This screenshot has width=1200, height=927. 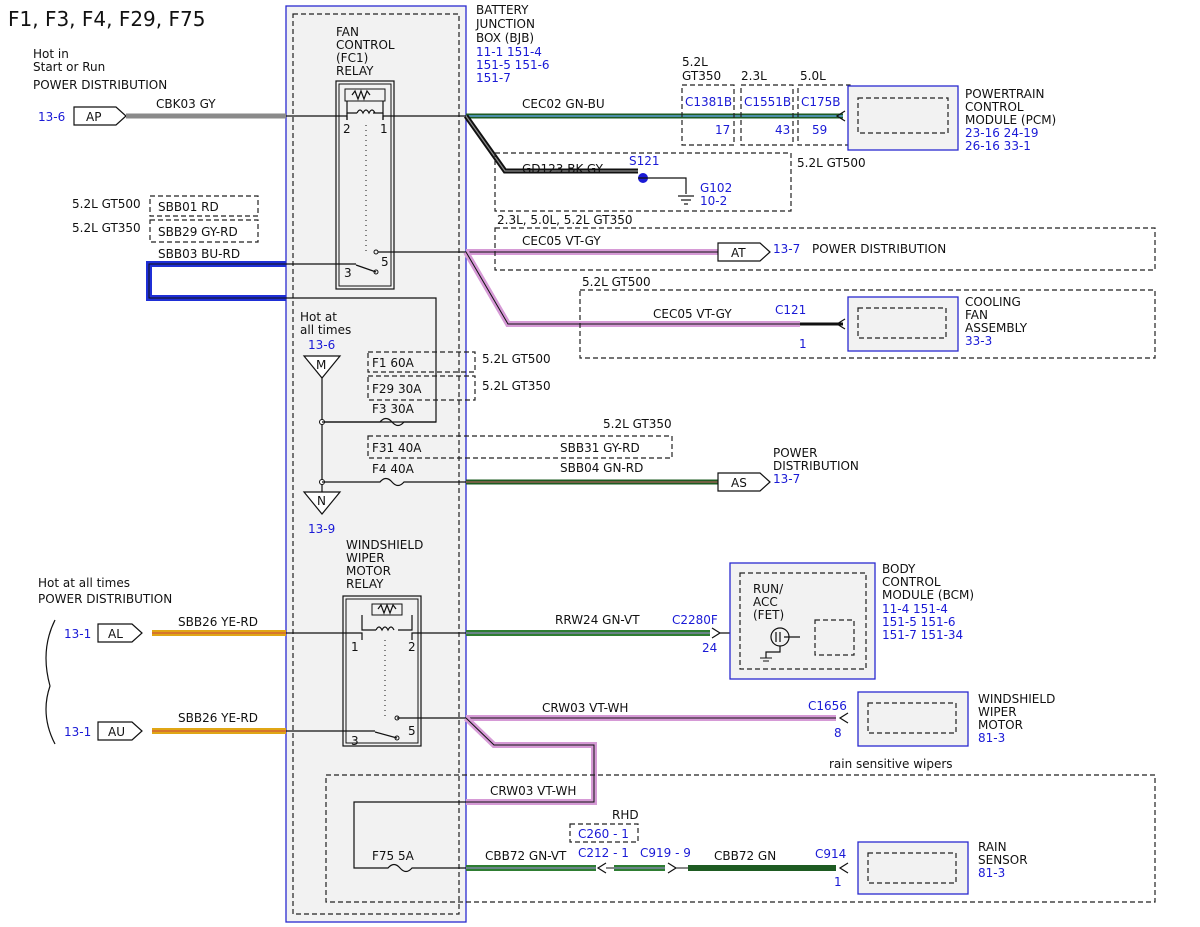 I want to click on svg-text: 81-3, so click(x=991, y=873).